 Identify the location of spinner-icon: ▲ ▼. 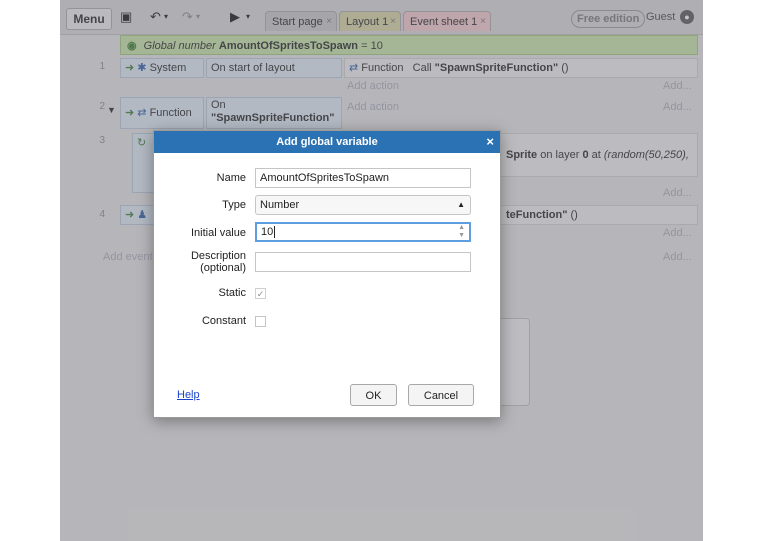
(461, 232).